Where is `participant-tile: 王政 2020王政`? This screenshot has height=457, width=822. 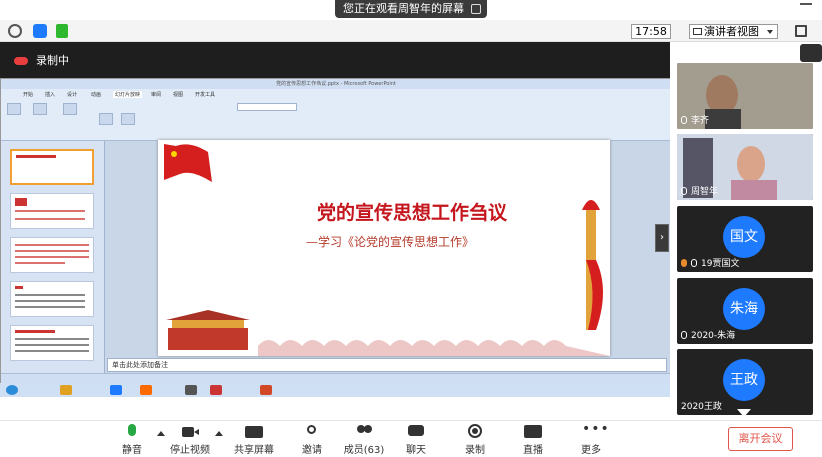 participant-tile: 王政 2020王政 is located at coordinates (745, 382).